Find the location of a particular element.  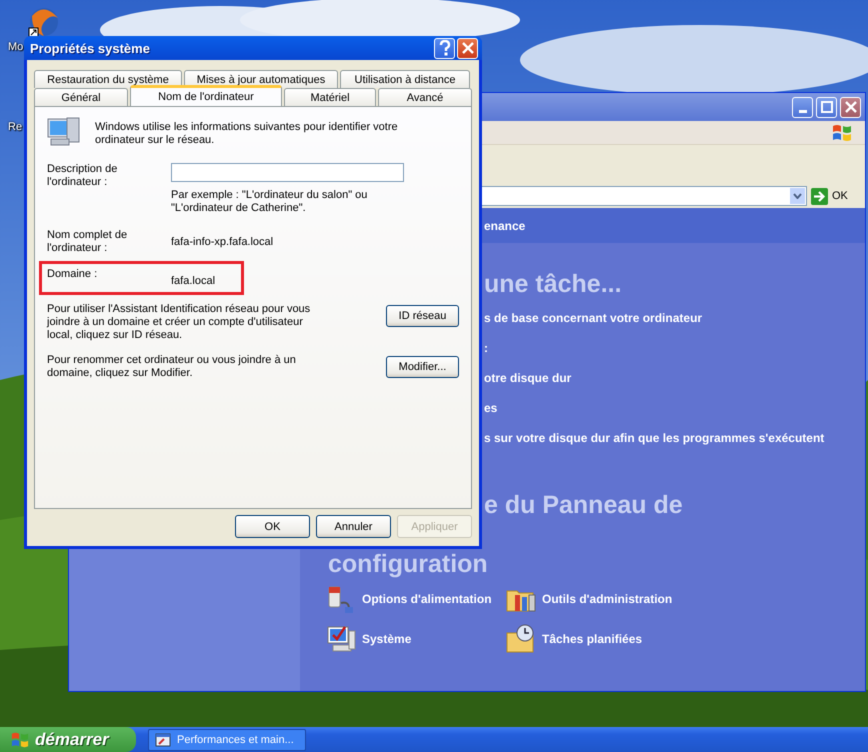

start-button: démarrer is located at coordinates (68, 739).